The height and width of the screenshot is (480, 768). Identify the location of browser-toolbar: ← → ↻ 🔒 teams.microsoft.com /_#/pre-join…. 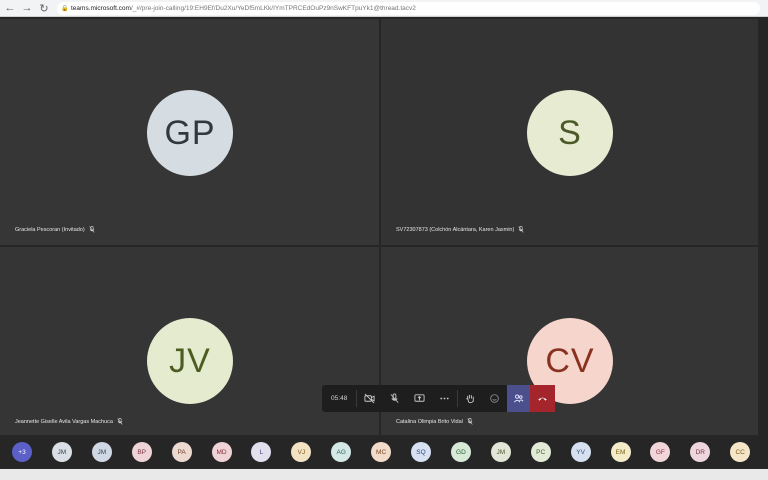
(384, 8).